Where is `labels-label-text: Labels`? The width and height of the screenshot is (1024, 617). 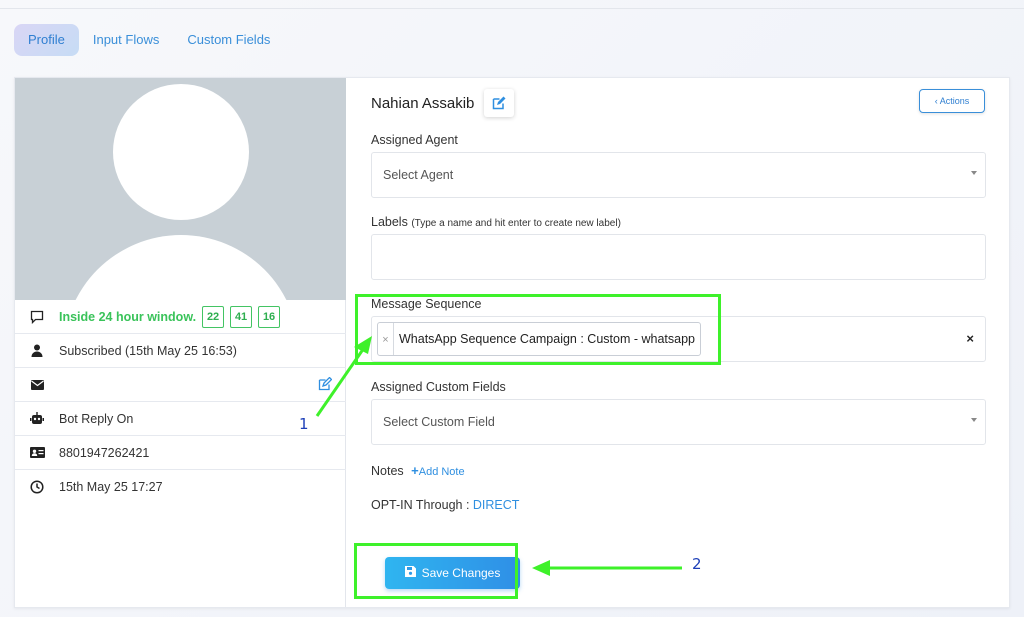
labels-label-text: Labels is located at coordinates (389, 222).